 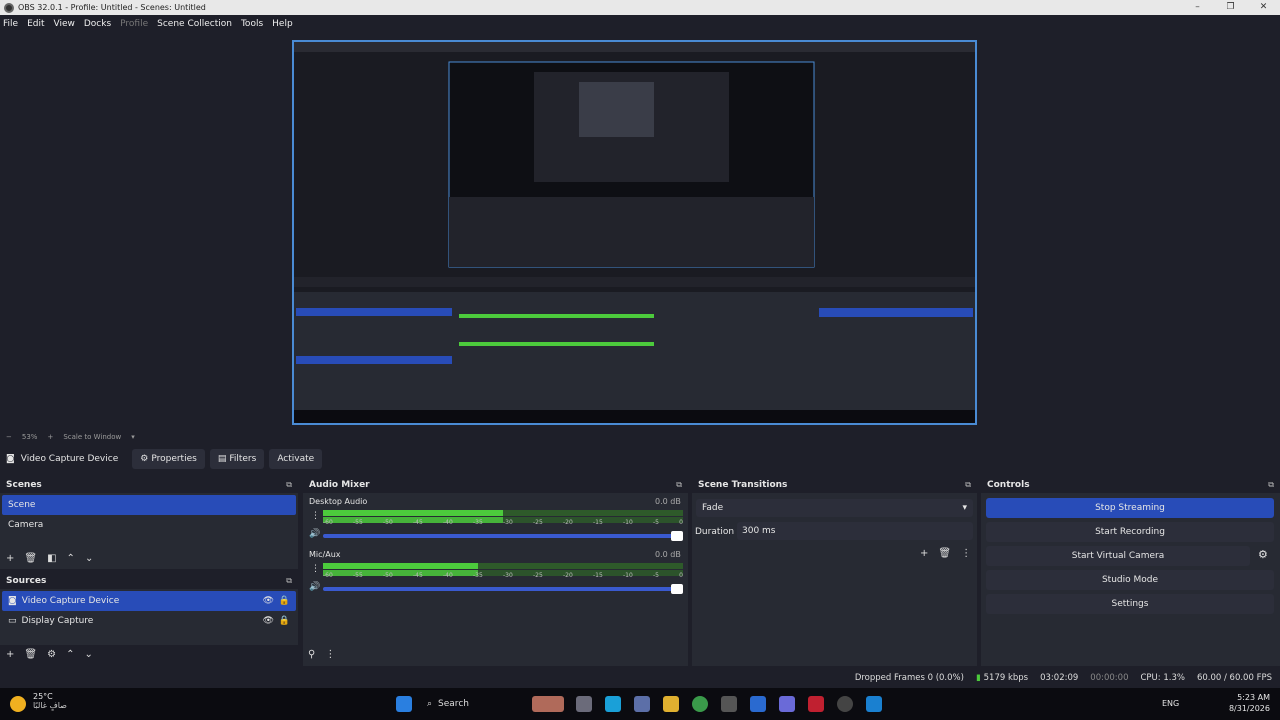 What do you see at coordinates (9, 437) in the screenshot?
I see `zoom-out-icon: −` at bounding box center [9, 437].